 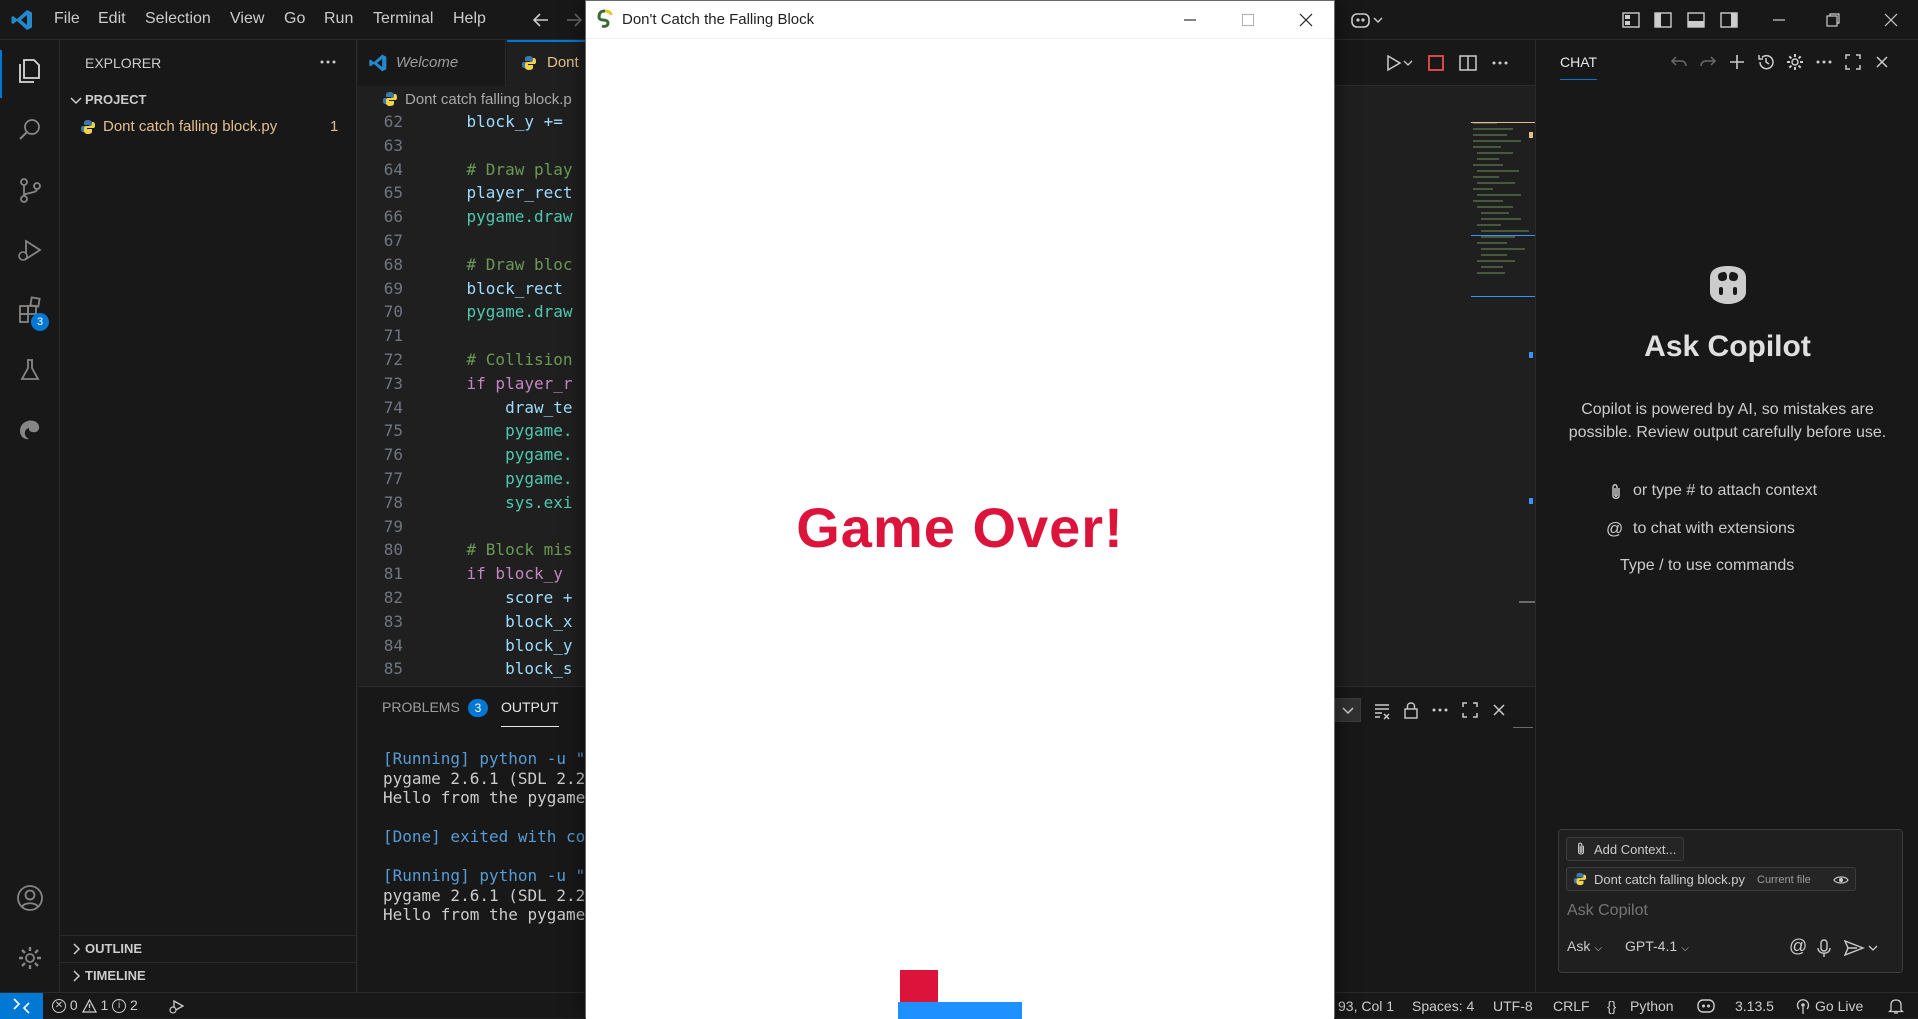 What do you see at coordinates (500, 407) in the screenshot?
I see `code-text: draw_te` at bounding box center [500, 407].